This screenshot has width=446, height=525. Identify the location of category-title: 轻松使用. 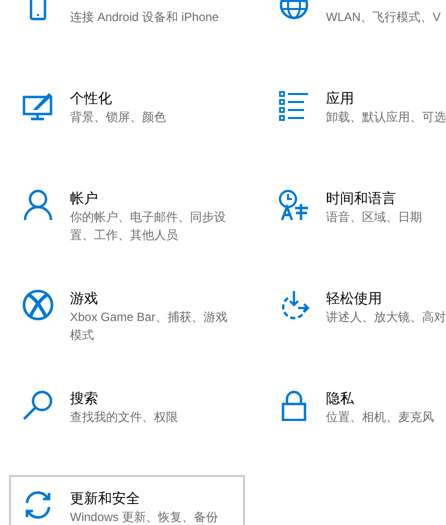
(354, 298).